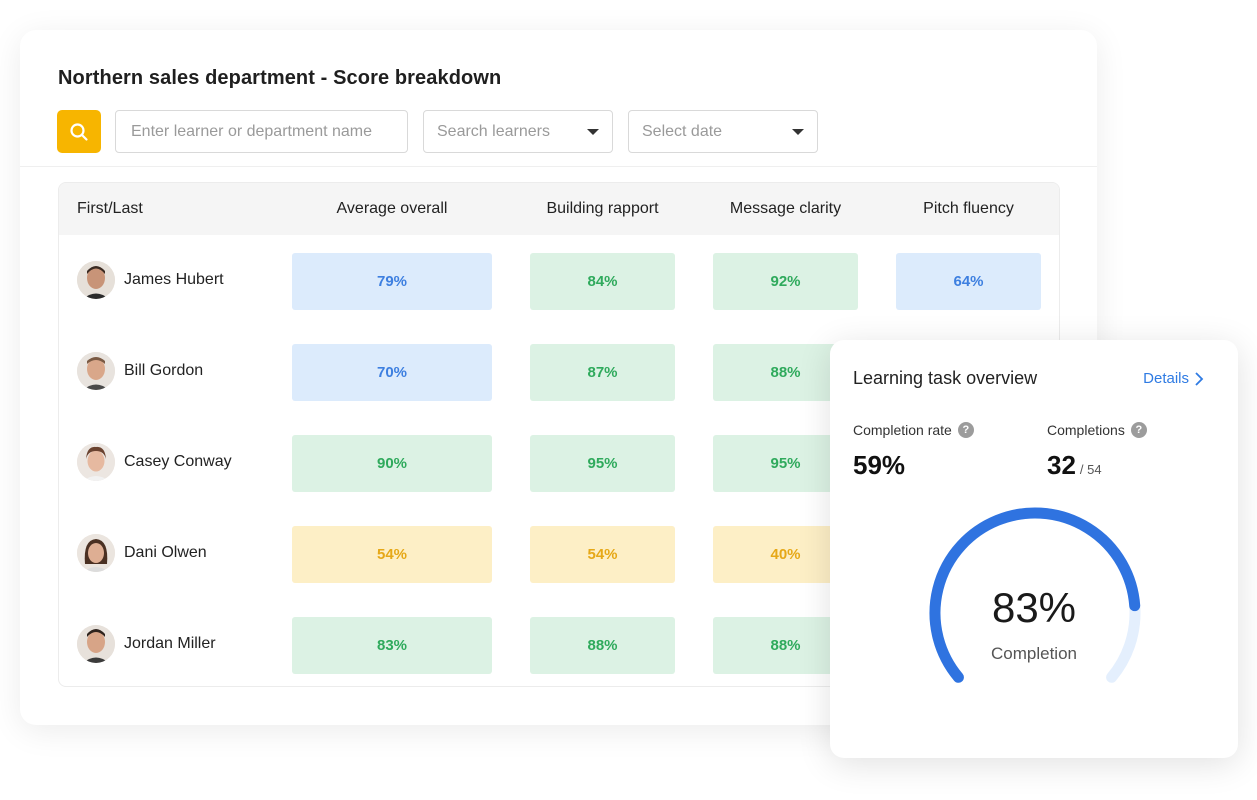  What do you see at coordinates (558, 166) in the screenshot?
I see `header-divider` at bounding box center [558, 166].